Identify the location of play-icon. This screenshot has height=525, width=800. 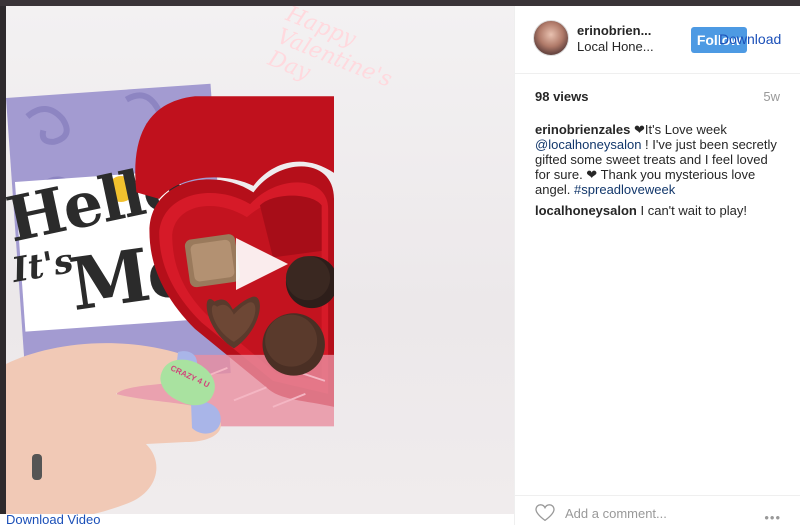
(262, 264).